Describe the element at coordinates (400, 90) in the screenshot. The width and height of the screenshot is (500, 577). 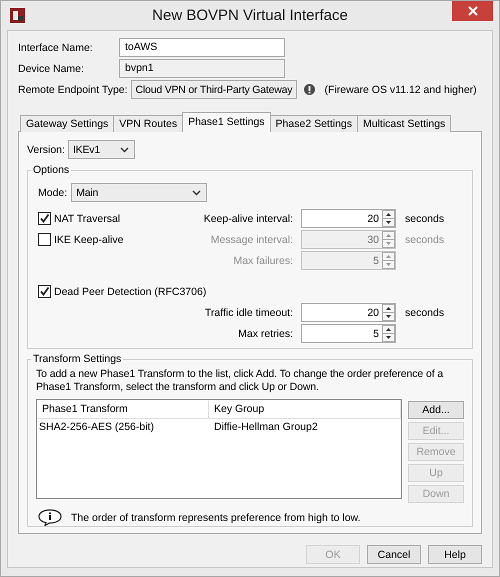
I see `version-note: (Fireware OS v11.12 and higher)` at that location.